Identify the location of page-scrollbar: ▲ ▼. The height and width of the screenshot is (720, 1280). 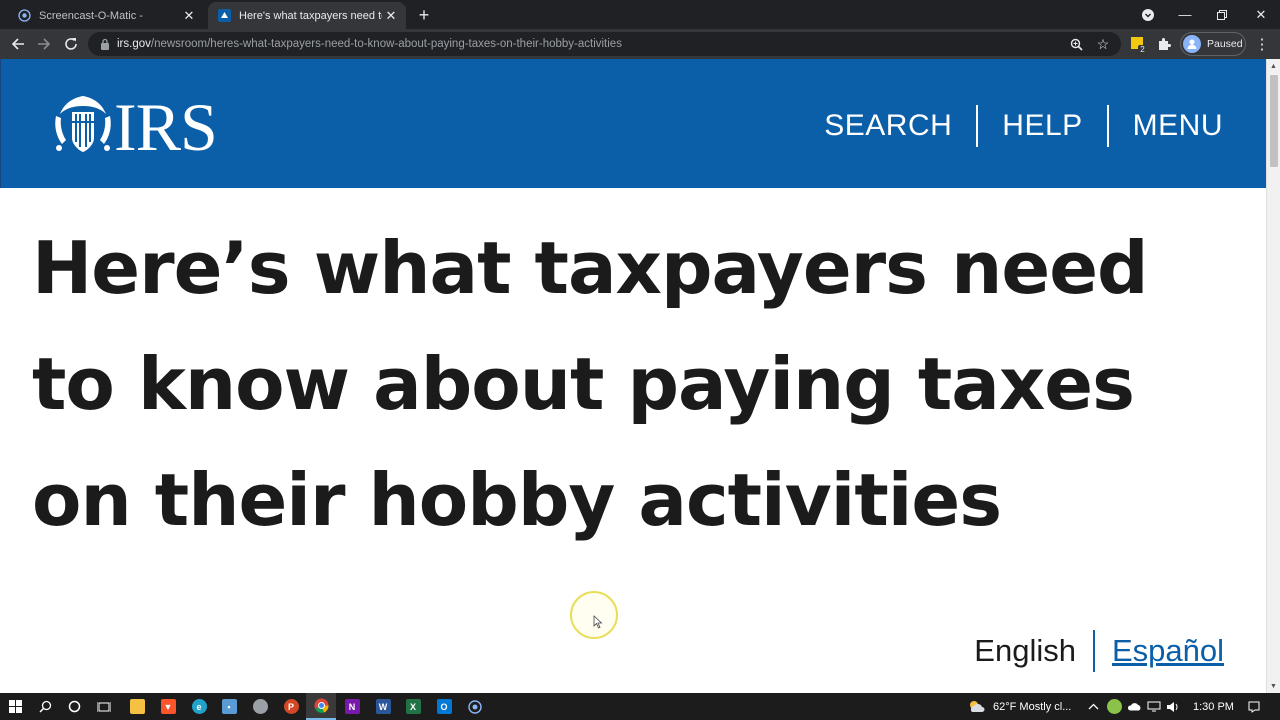
(1273, 376).